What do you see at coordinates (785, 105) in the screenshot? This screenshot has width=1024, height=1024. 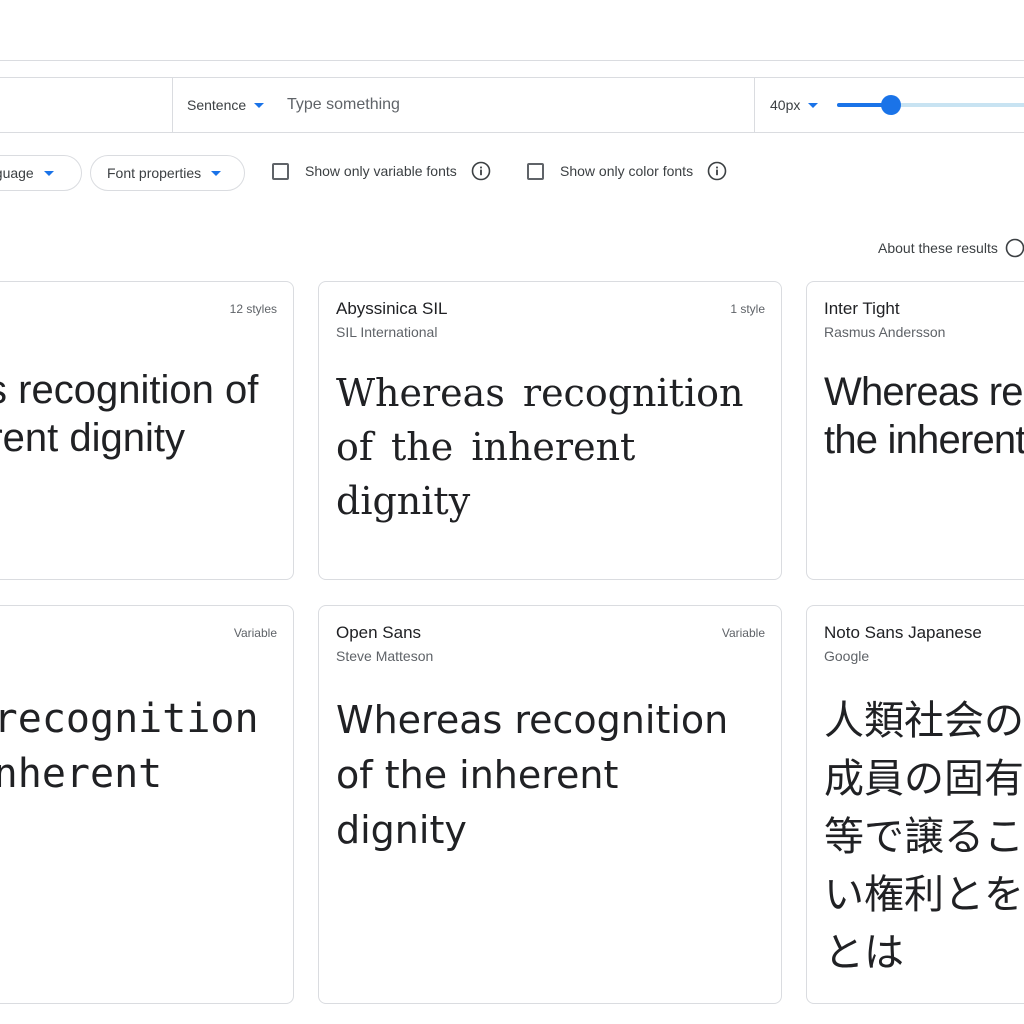 I see `font-size-label: 40px` at bounding box center [785, 105].